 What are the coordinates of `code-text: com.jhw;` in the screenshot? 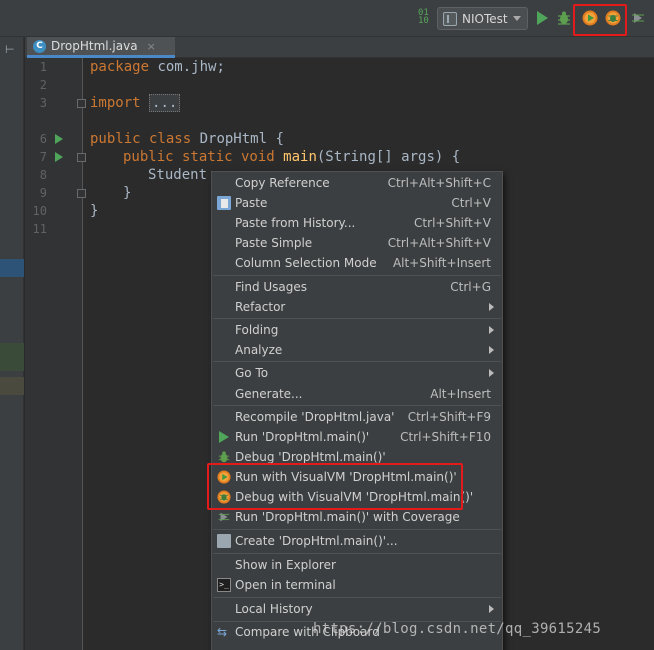 It's located at (187, 67).